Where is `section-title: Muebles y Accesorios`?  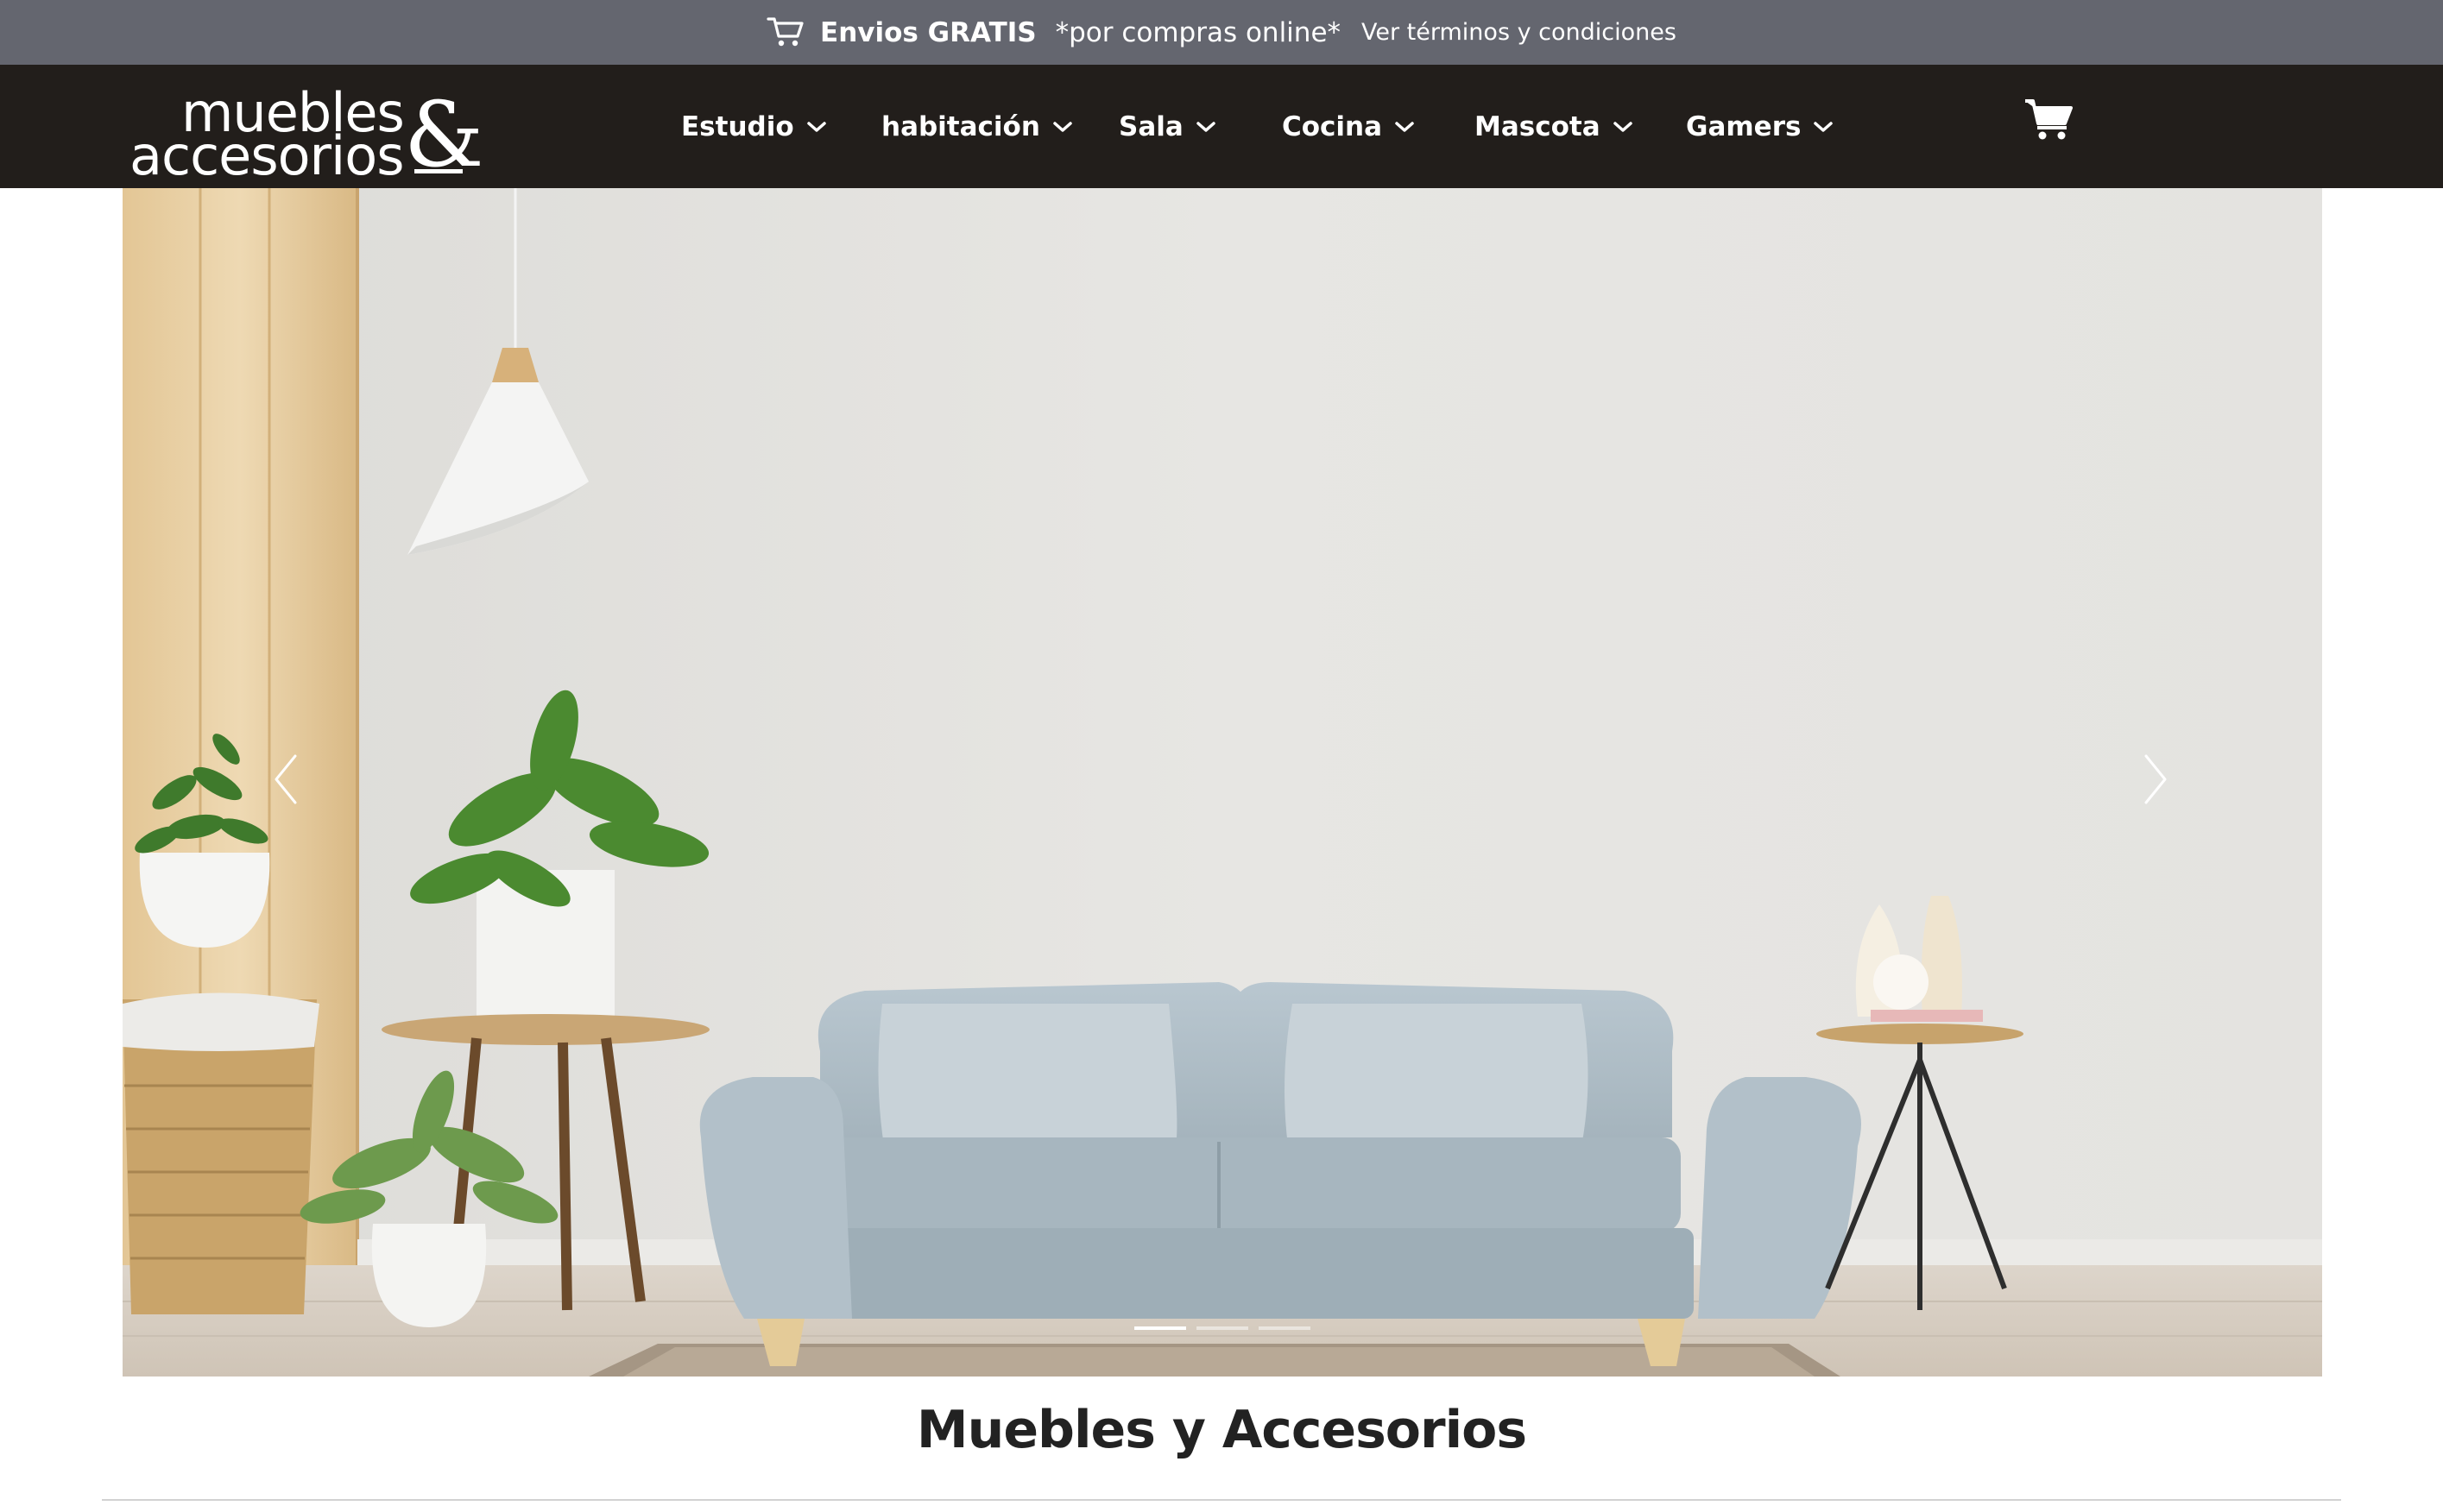
section-title: Muebles y Accesorios is located at coordinates (1221, 1430).